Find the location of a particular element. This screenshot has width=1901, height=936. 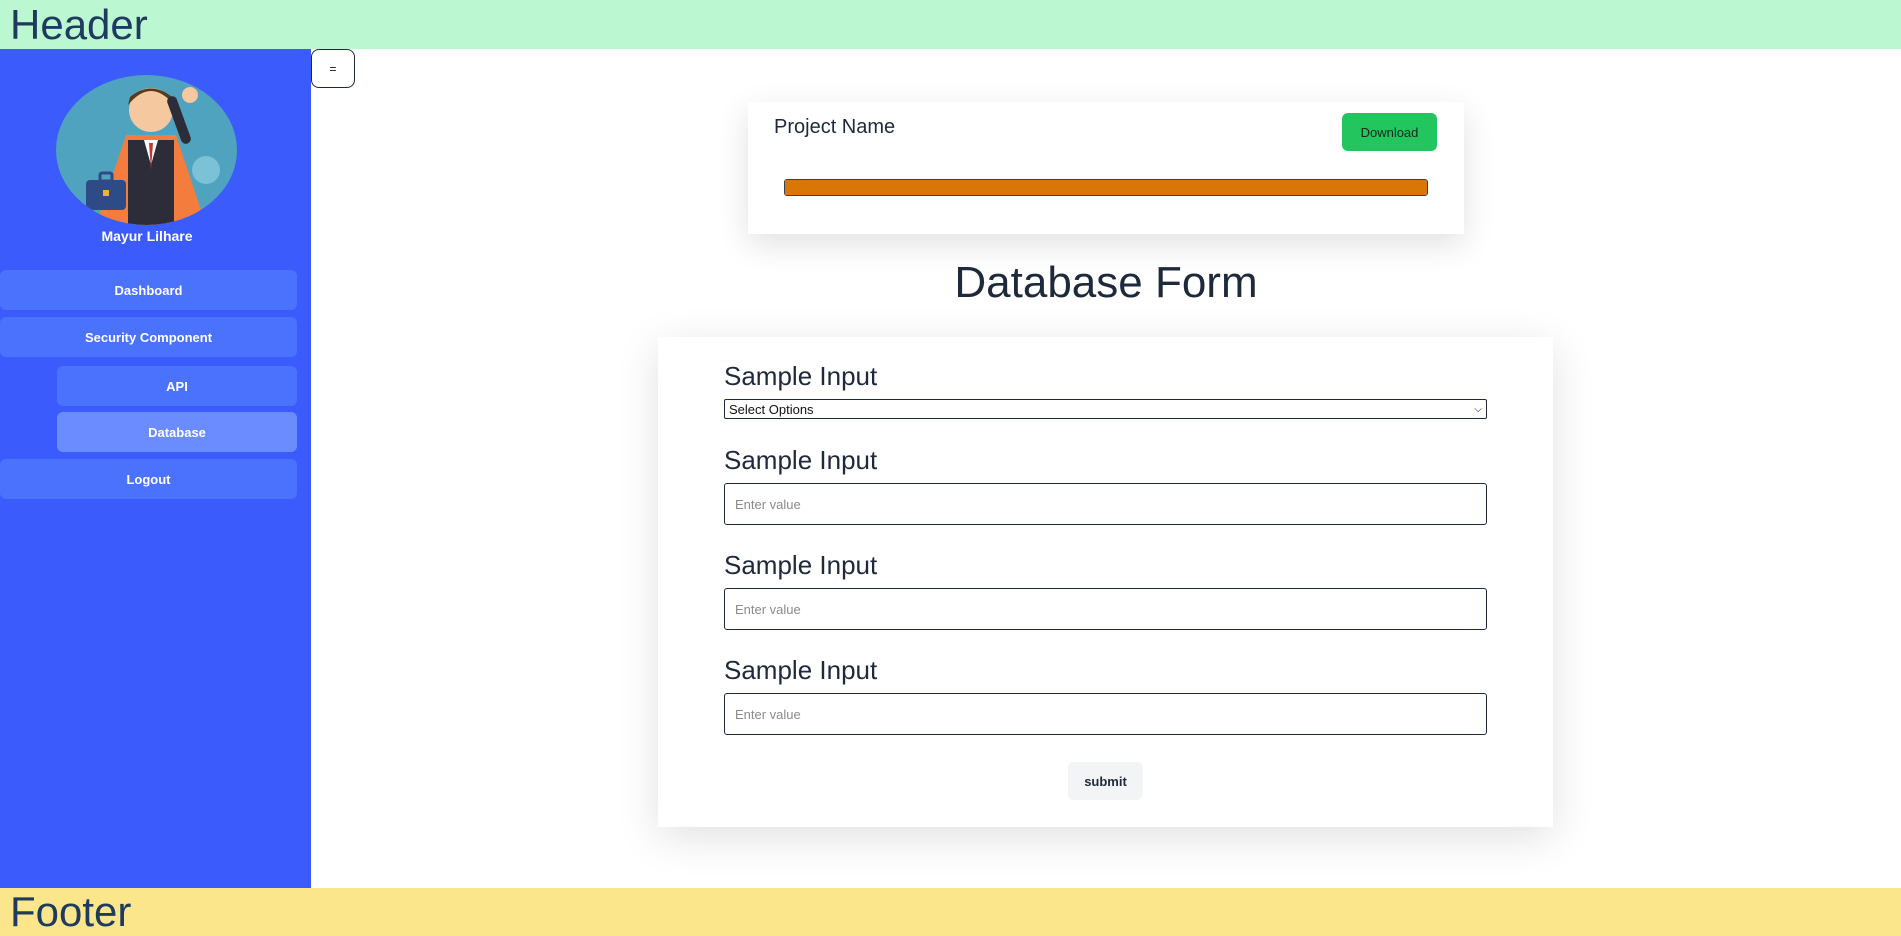

select-field-label: Sample Input is located at coordinates (801, 376).